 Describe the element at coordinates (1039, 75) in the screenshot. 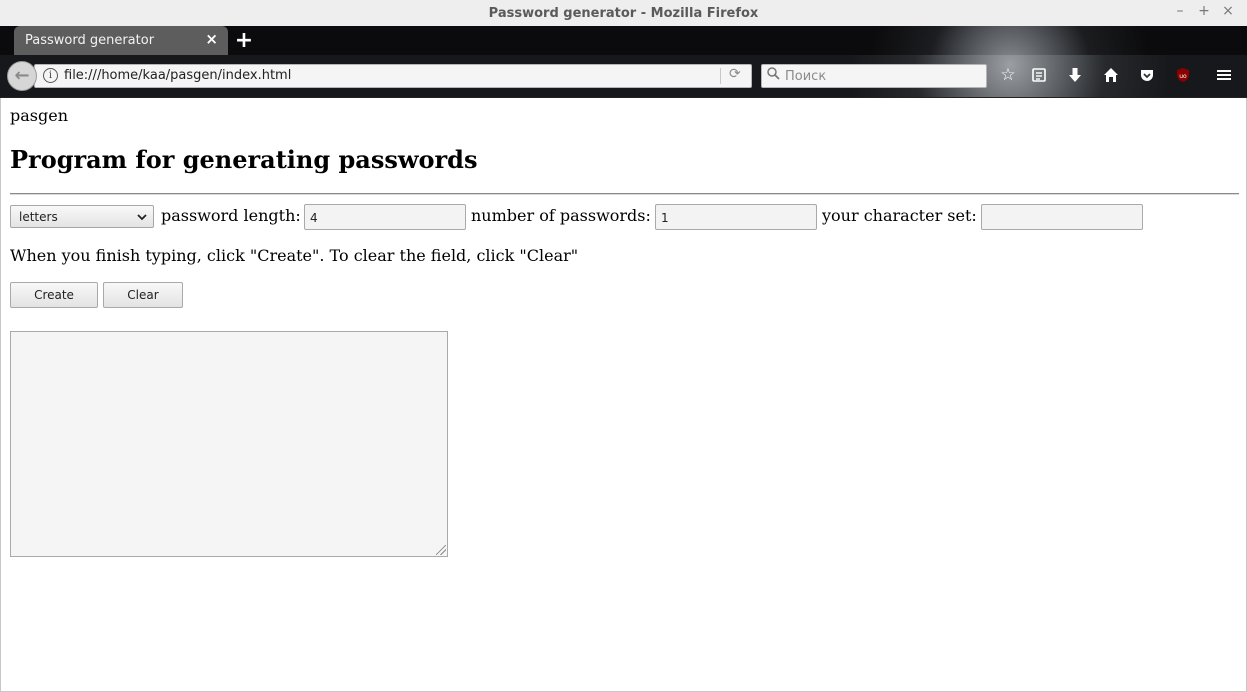

I see `reading-list-icon` at that location.